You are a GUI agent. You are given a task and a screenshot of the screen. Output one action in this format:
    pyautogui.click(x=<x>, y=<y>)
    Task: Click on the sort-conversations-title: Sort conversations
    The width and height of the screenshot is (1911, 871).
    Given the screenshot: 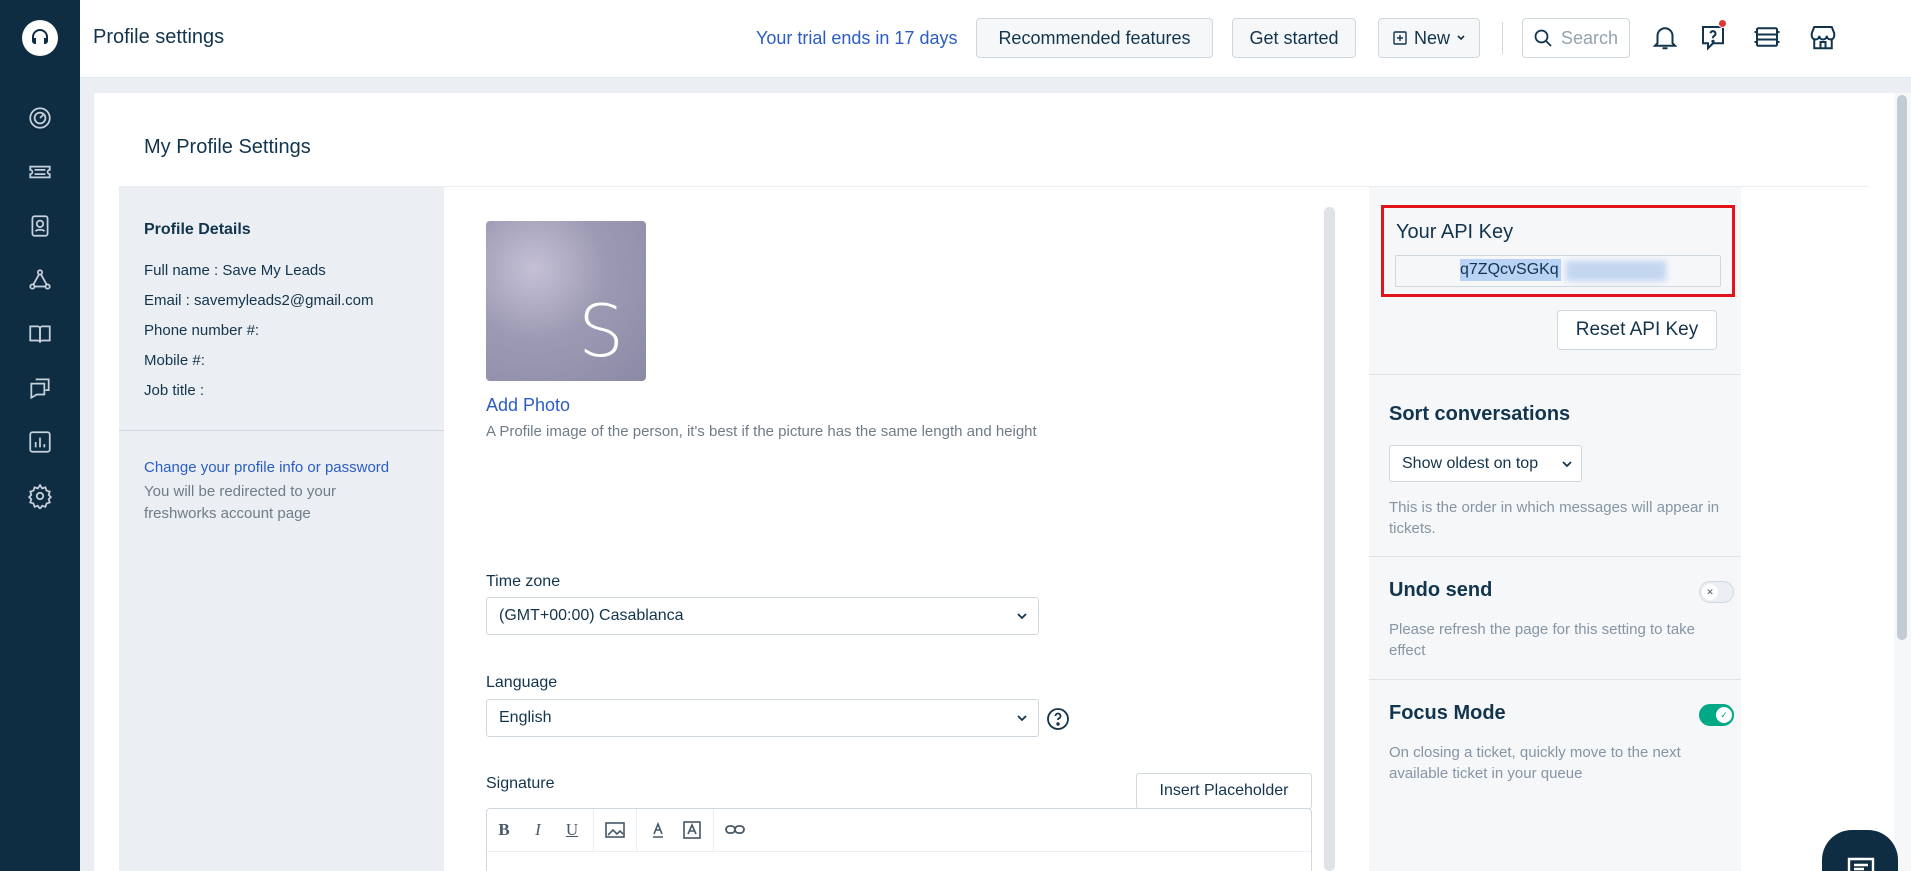 What is the action you would take?
    pyautogui.click(x=1480, y=414)
    